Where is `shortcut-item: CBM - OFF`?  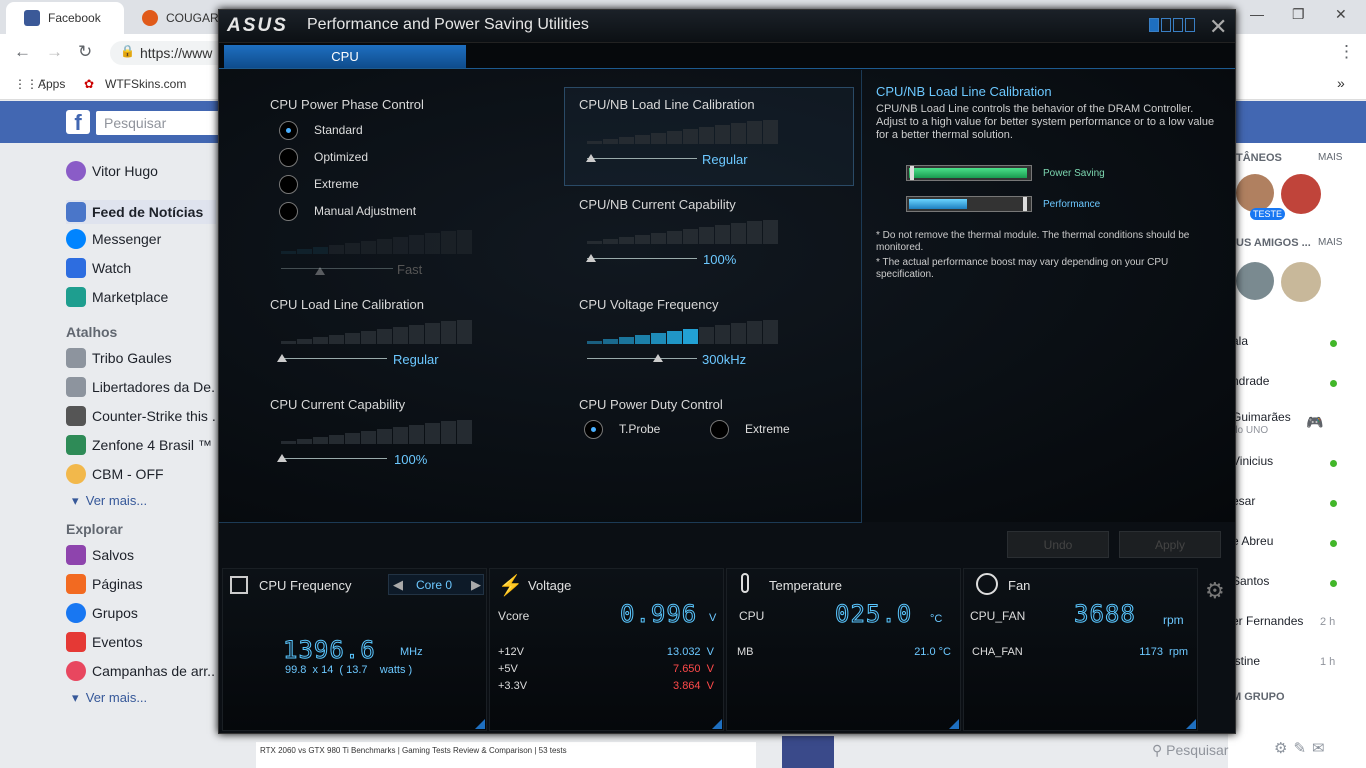
shortcut-item: CBM - OFF is located at coordinates (141, 474).